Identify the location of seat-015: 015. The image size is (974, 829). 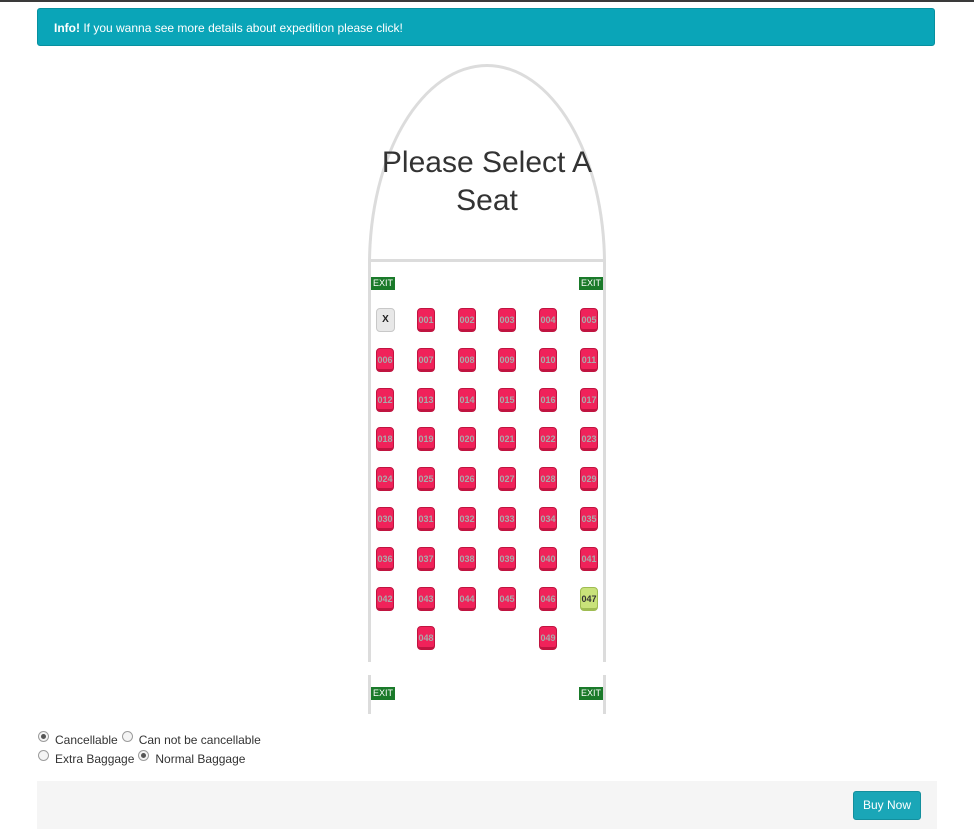
(507, 400).